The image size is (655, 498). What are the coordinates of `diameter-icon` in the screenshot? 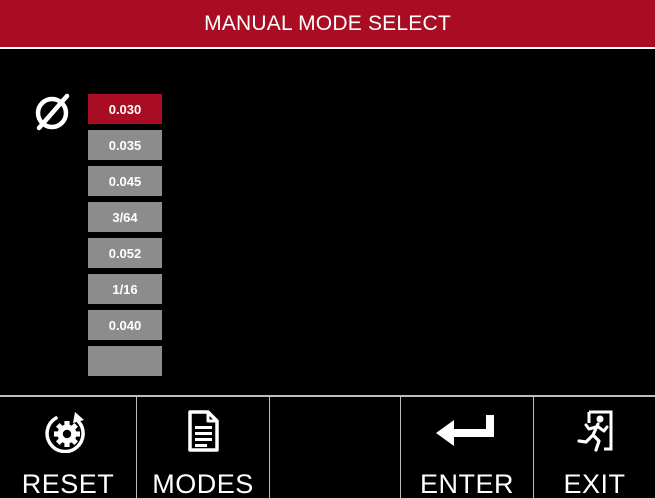 It's located at (52, 112).